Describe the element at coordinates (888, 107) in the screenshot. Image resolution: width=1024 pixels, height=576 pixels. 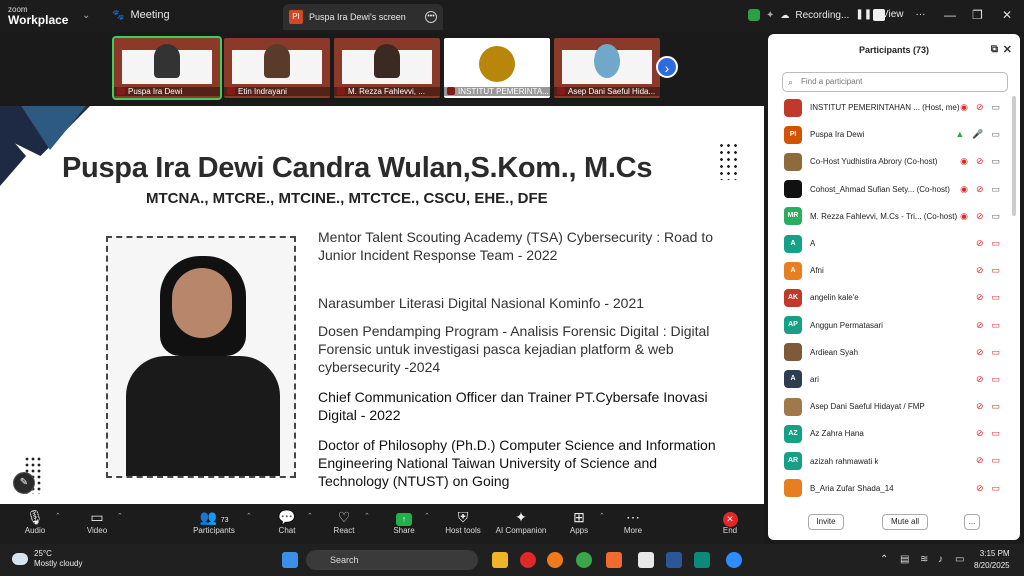
I see `participant-row: INSTITUT PEMERINTAHAN ... (Host, me) ◉ ⊘ ▭` at that location.